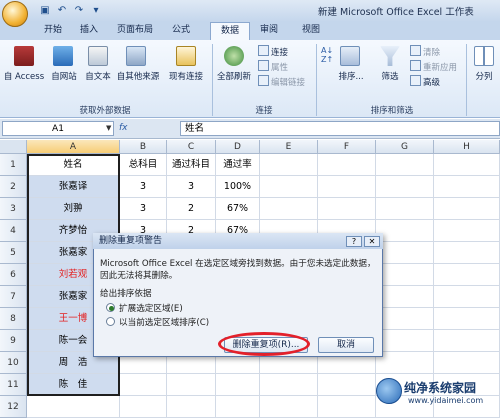  I want to click on help-button: ?, so click(354, 241).